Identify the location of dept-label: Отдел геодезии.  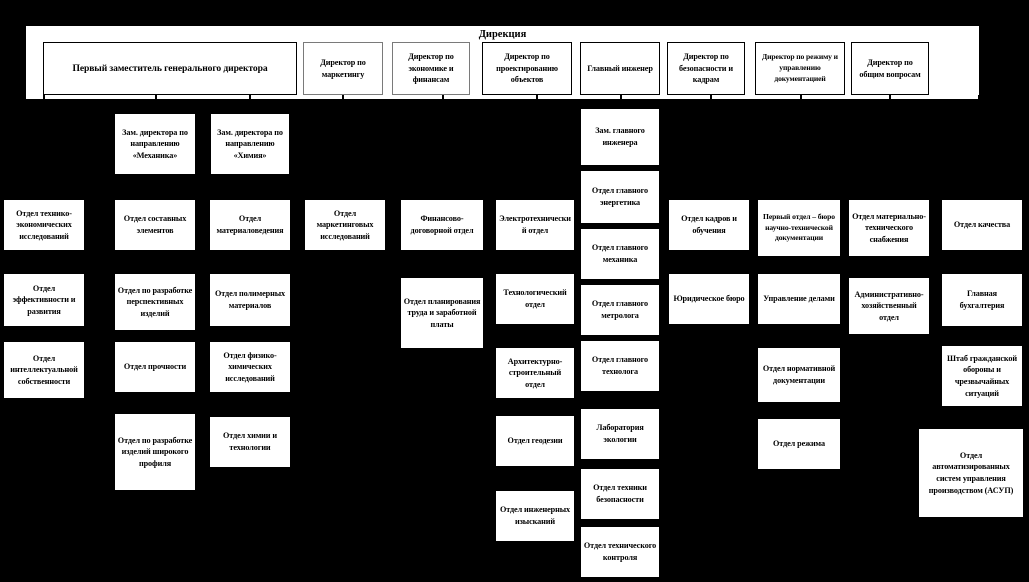
(535, 441).